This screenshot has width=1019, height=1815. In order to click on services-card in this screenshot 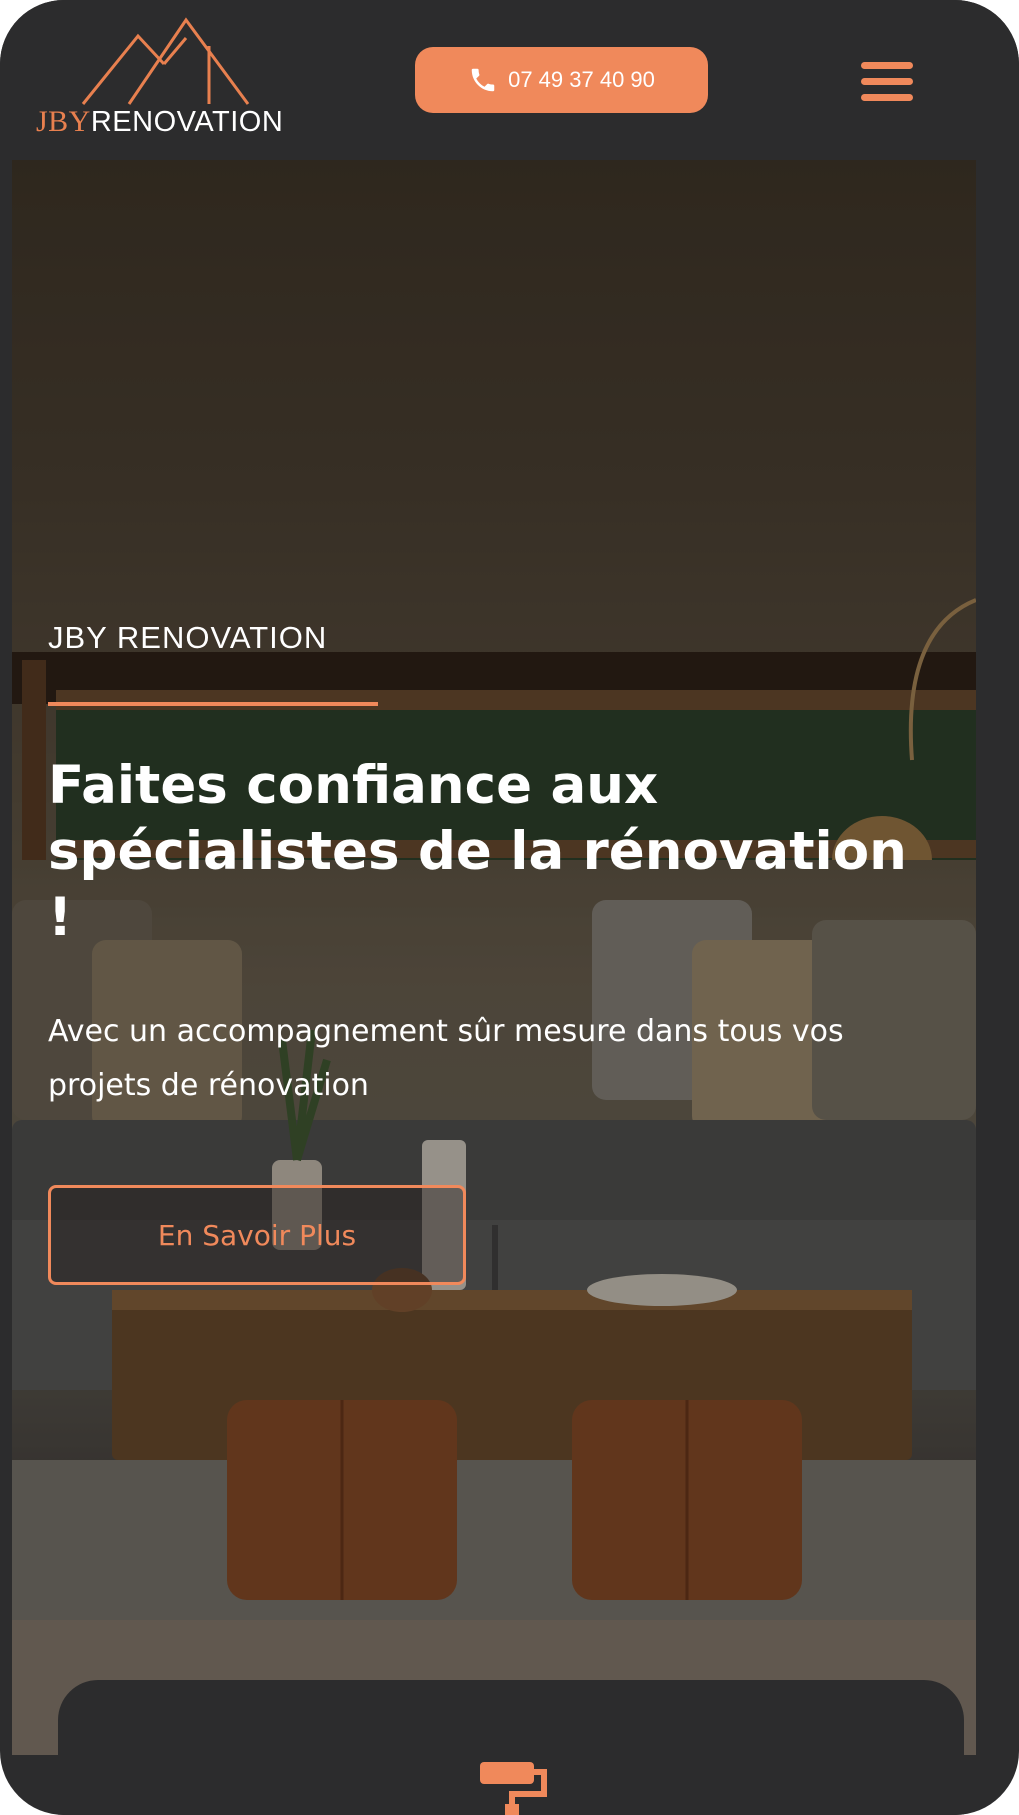, I will do `click(511, 1747)`.